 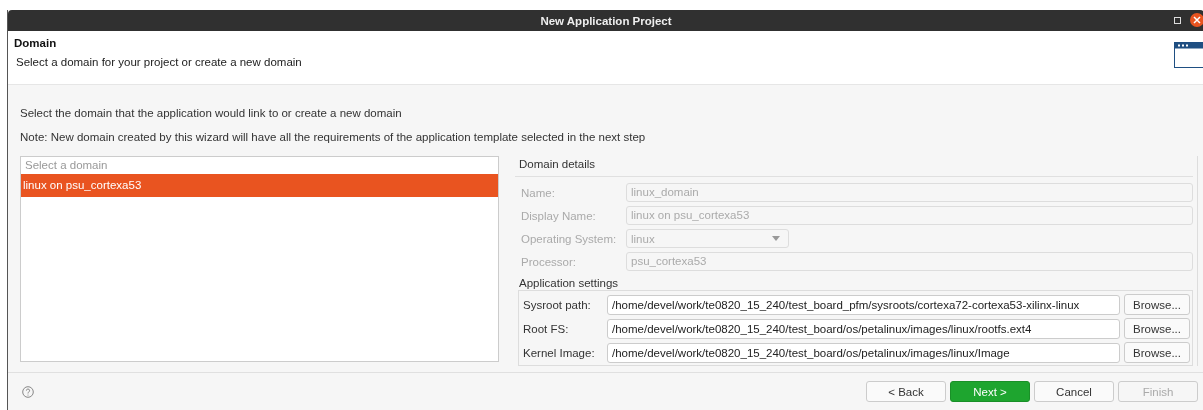 What do you see at coordinates (549, 261) in the screenshot?
I see `field-label: Processor:` at bounding box center [549, 261].